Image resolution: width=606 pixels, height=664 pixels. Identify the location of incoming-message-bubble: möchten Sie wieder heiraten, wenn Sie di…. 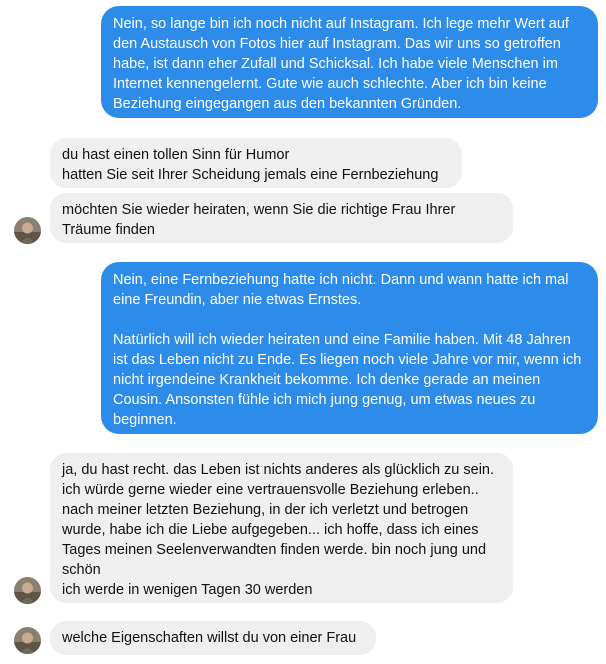
(281, 218).